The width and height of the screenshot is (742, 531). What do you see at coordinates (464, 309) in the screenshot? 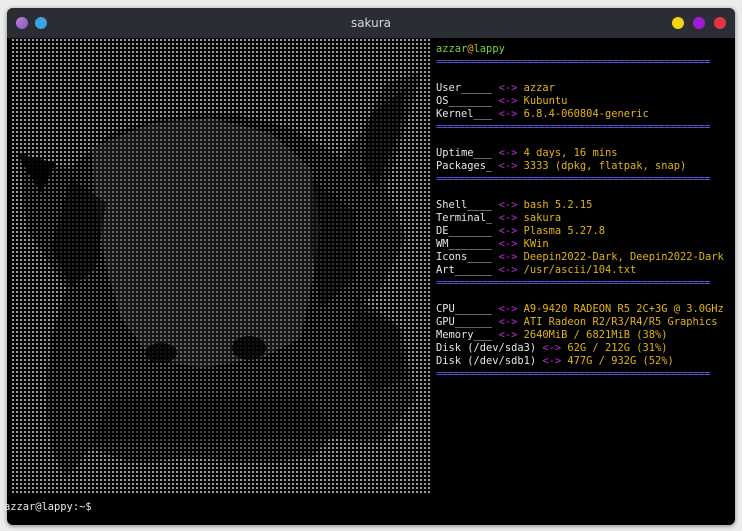
I see `info-key: CPU______` at bounding box center [464, 309].